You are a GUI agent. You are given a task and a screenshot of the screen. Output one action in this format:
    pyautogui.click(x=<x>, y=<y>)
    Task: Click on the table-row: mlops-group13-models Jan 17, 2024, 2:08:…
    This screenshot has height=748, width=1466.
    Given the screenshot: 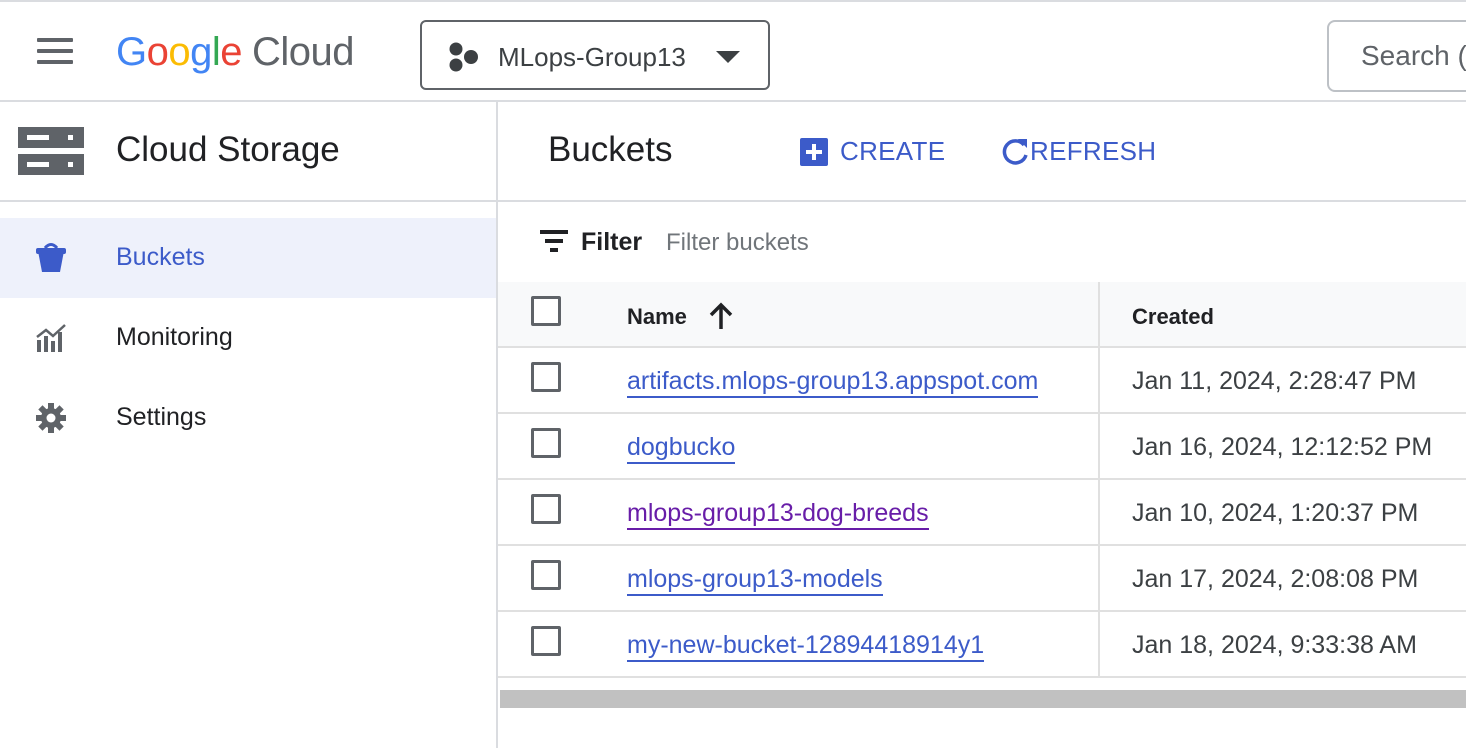 What is the action you would take?
    pyautogui.click(x=982, y=579)
    